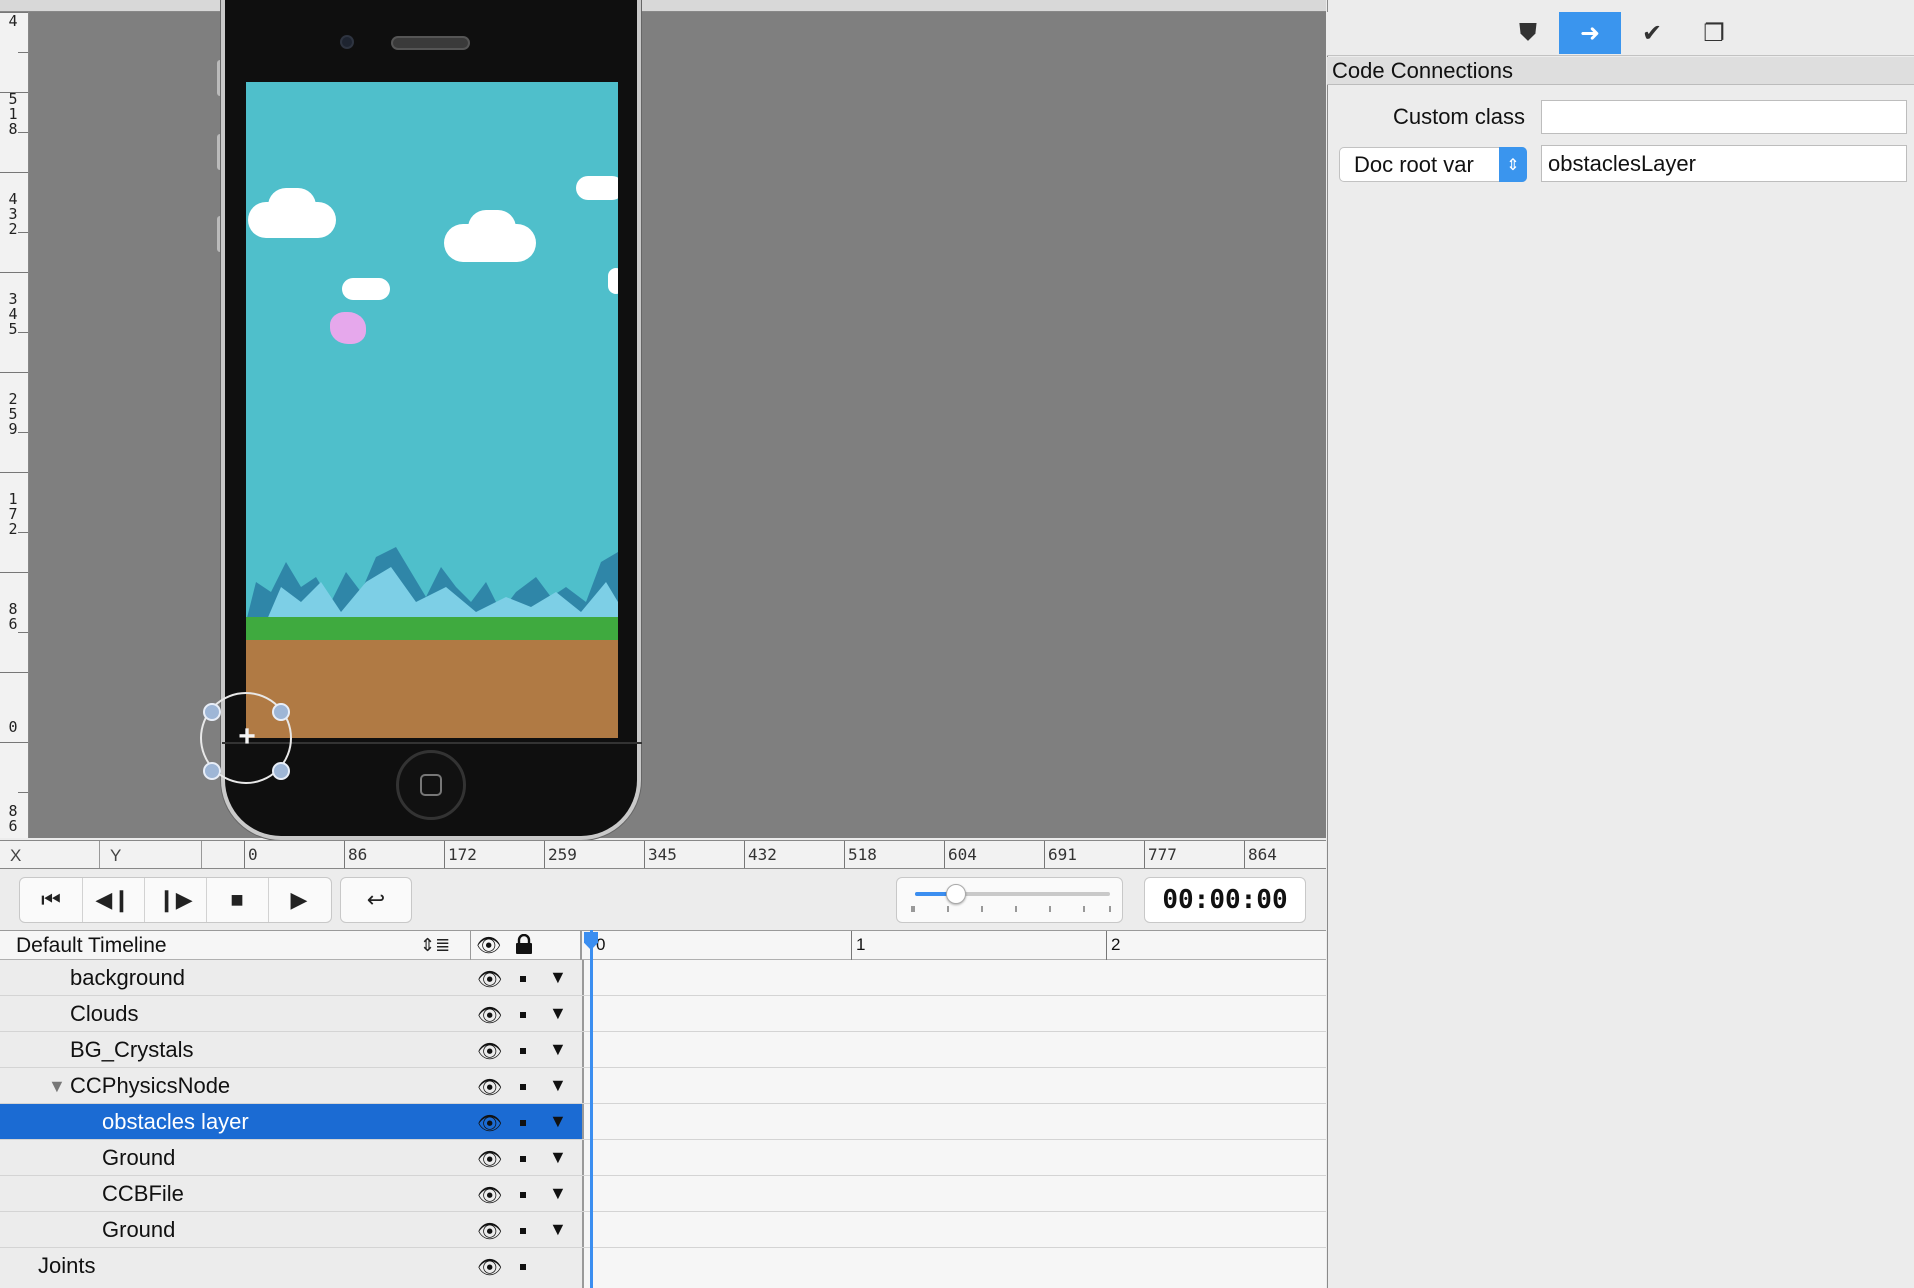 This screenshot has height=1288, width=1914. What do you see at coordinates (663, 1014) in the screenshot?
I see `timeline-row: Clouds 👁 ▼` at bounding box center [663, 1014].